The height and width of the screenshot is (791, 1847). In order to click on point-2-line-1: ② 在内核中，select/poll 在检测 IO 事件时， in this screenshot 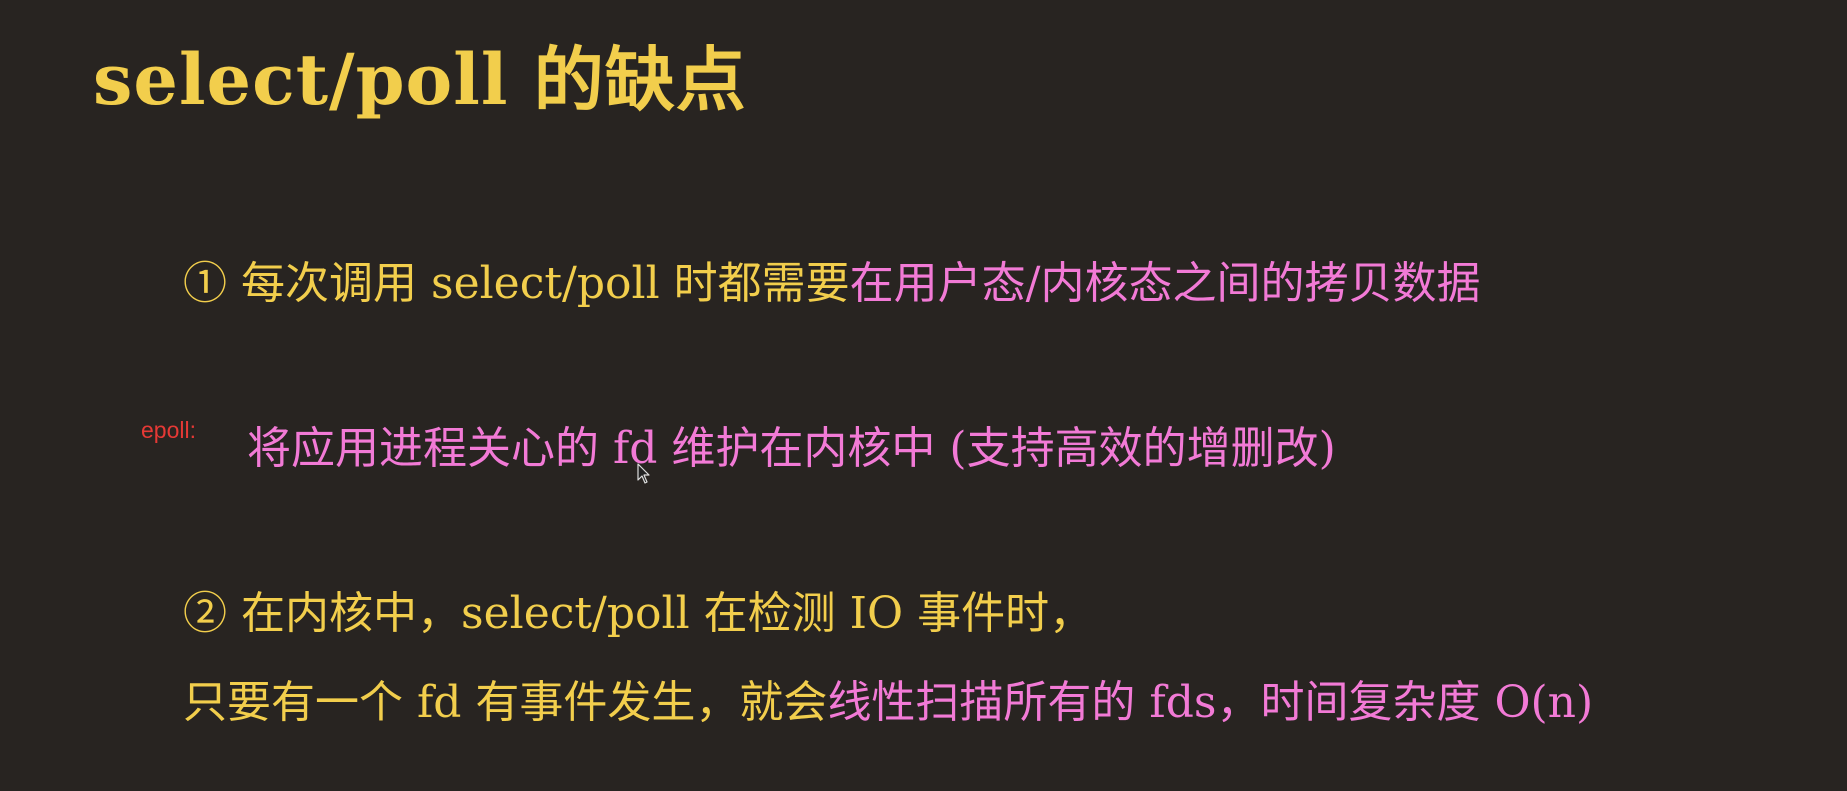, I will do `click(638, 614)`.